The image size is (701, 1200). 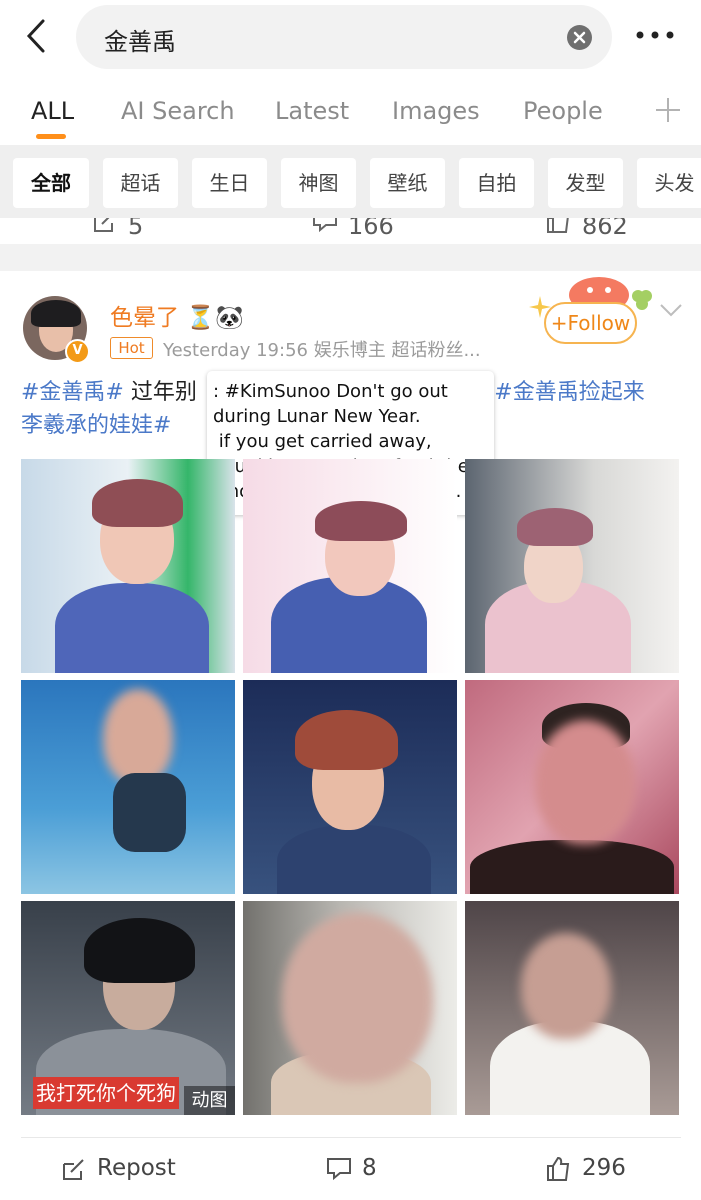 I want to click on tab-all: ALL, so click(x=52, y=111).